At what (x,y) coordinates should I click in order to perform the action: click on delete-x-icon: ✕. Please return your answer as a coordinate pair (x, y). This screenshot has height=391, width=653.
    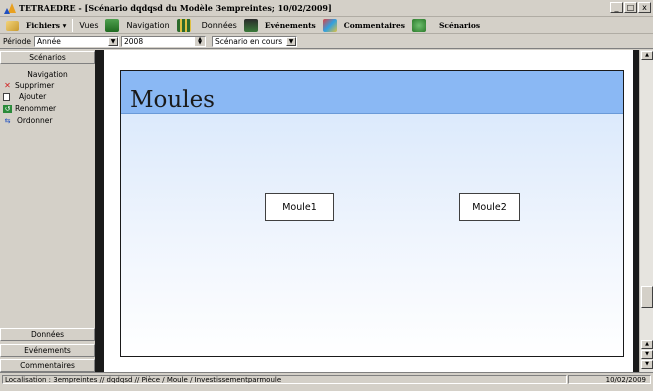
    Looking at the image, I should click on (7, 85).